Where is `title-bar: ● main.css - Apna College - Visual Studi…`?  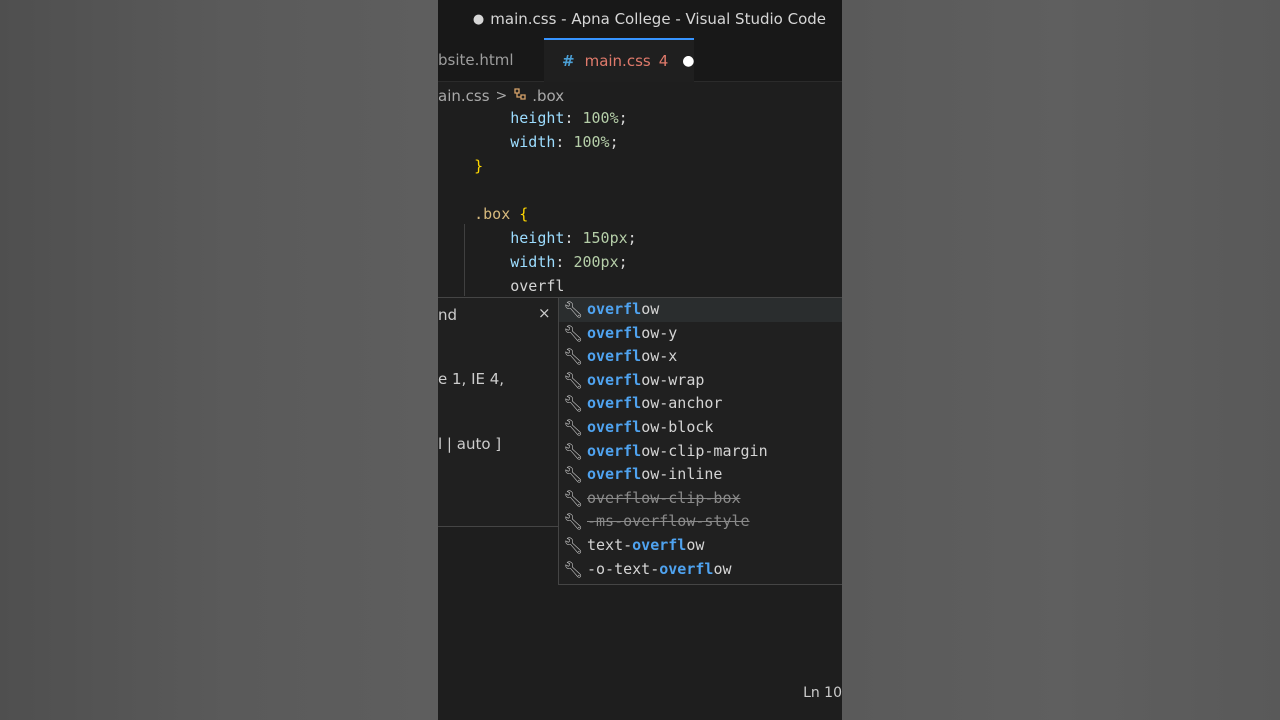 title-bar: ● main.css - Apna College - Visual Studi… is located at coordinates (640, 19).